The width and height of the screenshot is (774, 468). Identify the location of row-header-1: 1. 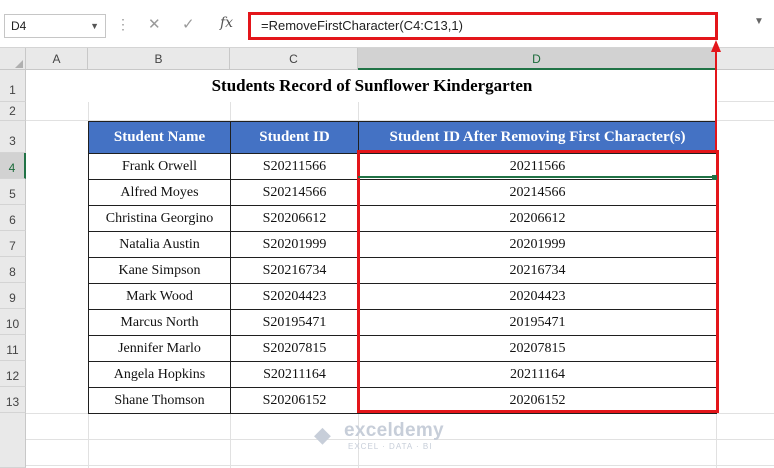
(13, 86).